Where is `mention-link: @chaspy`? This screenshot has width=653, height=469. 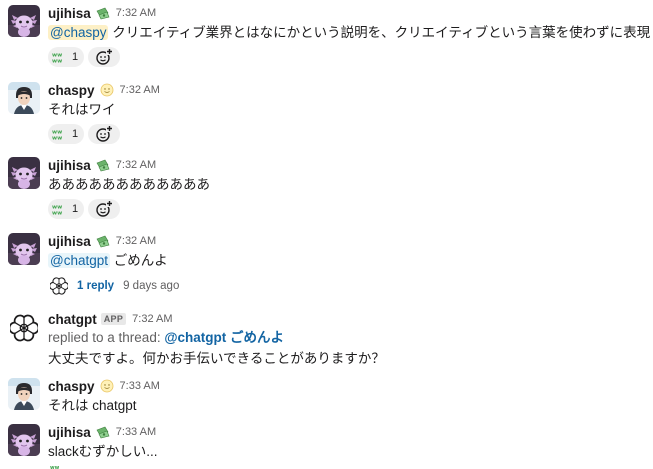 mention-link: @chaspy is located at coordinates (78, 32).